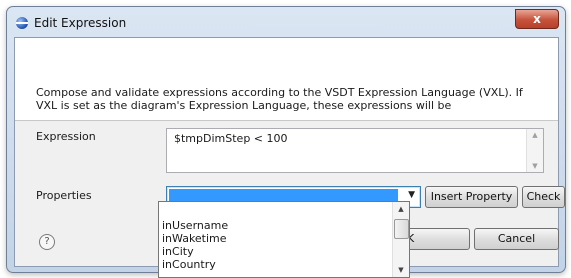 The image size is (571, 278). Describe the element at coordinates (22, 23) in the screenshot. I see `eclipse-app-icon` at that location.